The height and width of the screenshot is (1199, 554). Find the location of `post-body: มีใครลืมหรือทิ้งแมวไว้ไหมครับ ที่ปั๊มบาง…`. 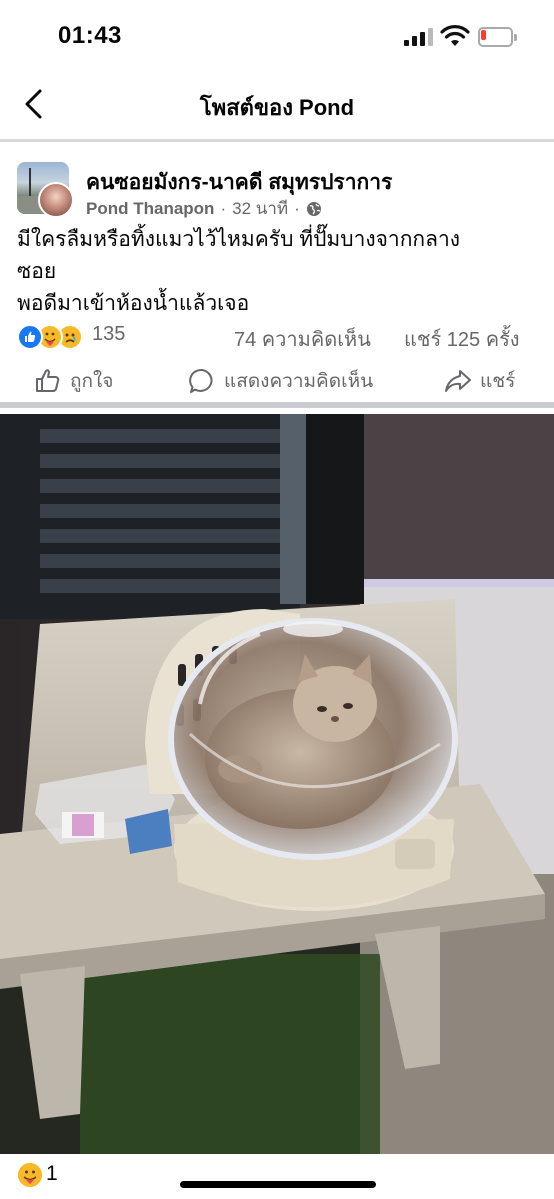

post-body: มีใครลืมหรือทิ้งแมวไว้ไหมครับ ที่ปั๊มบาง… is located at coordinates (277, 272).